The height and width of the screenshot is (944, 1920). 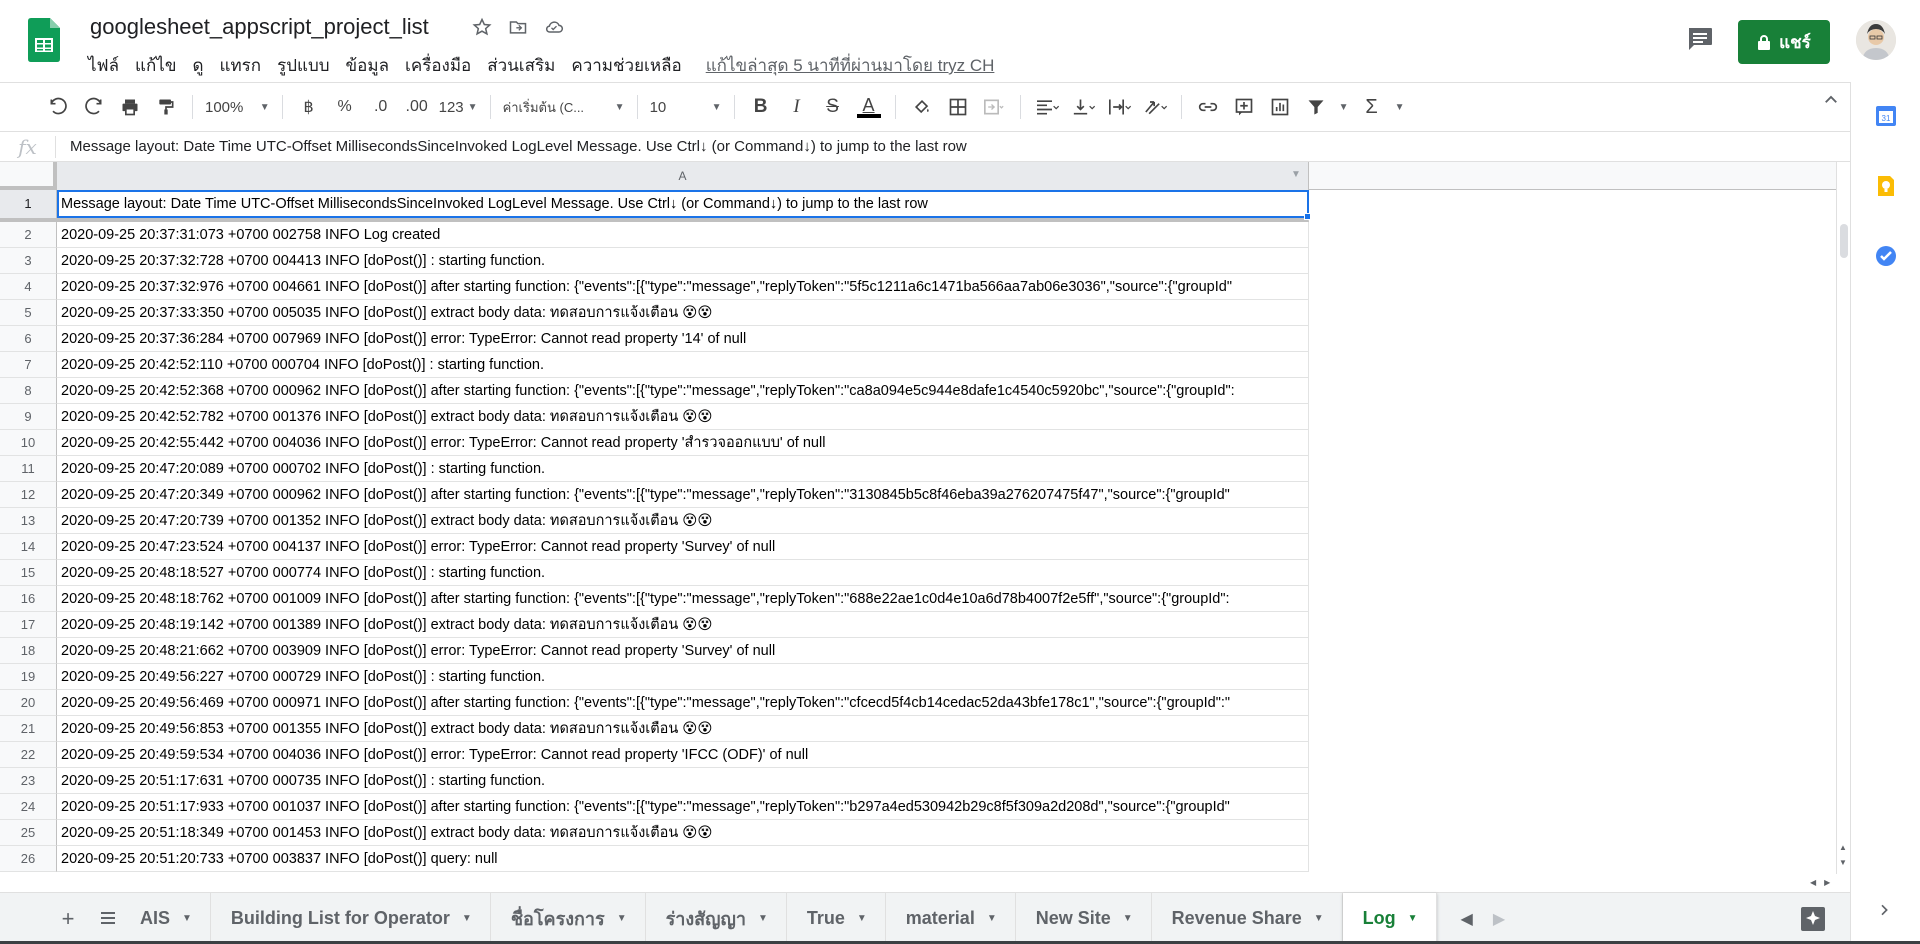 I want to click on menu-data: ข้อมูล, so click(x=367, y=65).